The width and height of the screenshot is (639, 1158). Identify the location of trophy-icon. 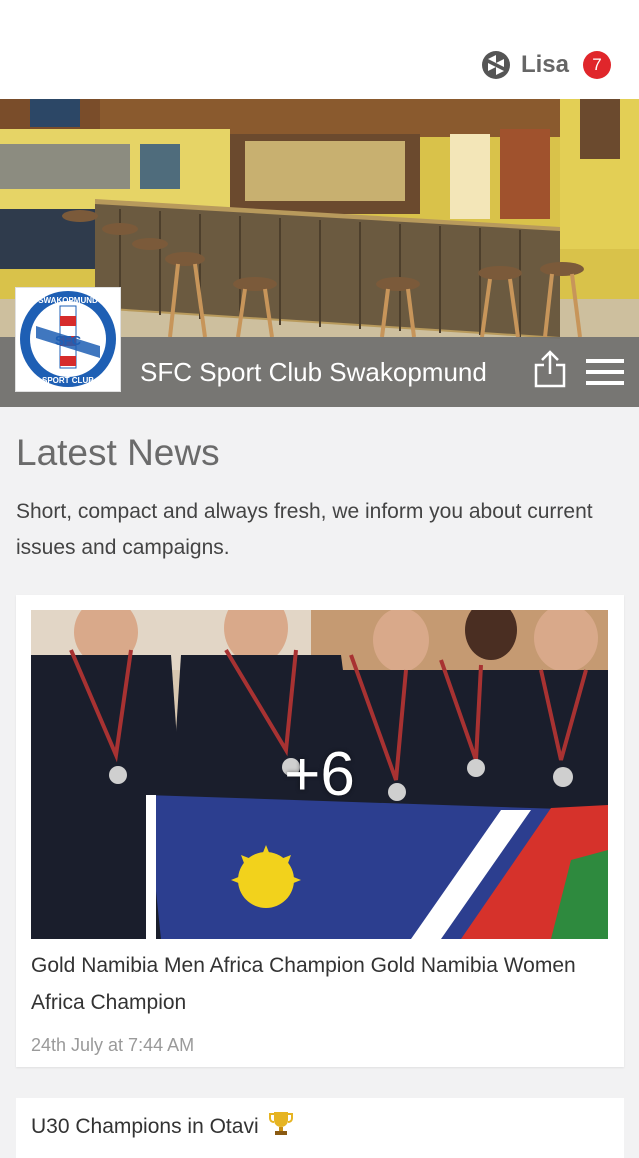
(281, 1123).